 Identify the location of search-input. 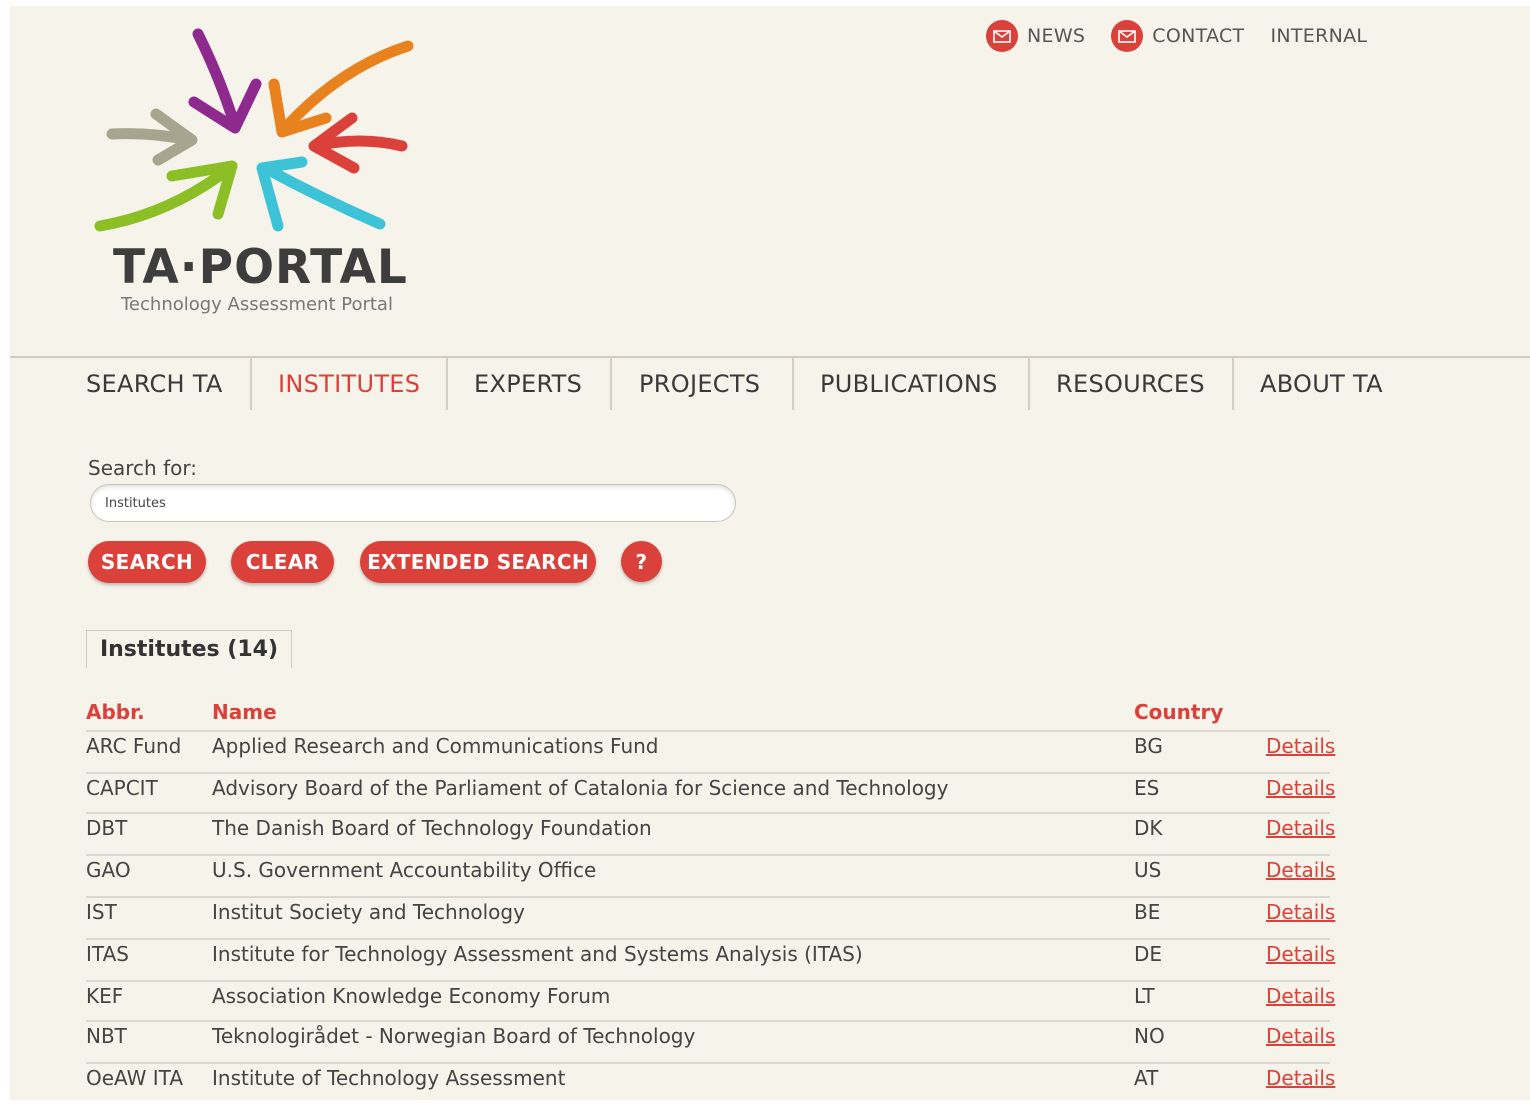
(413, 503).